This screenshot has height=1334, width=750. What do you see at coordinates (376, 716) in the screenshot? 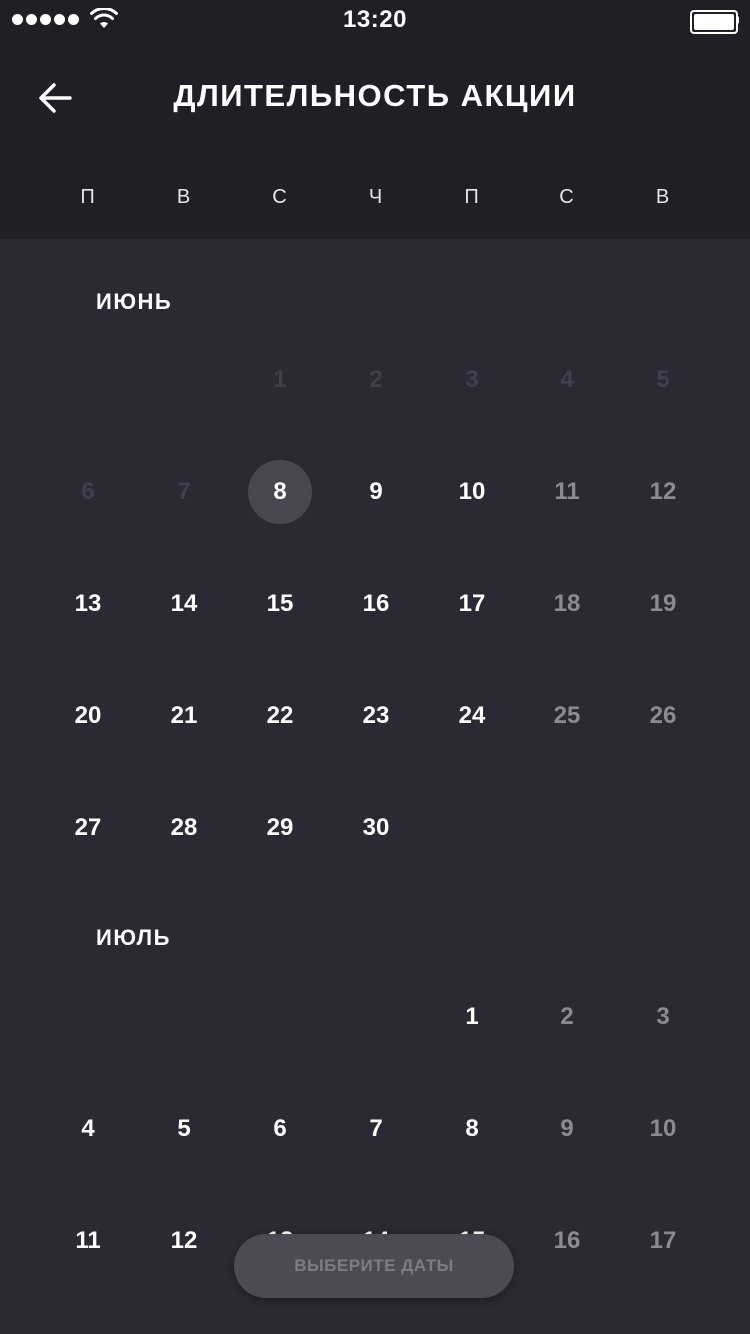
I see `calendar-day: 23` at bounding box center [376, 716].